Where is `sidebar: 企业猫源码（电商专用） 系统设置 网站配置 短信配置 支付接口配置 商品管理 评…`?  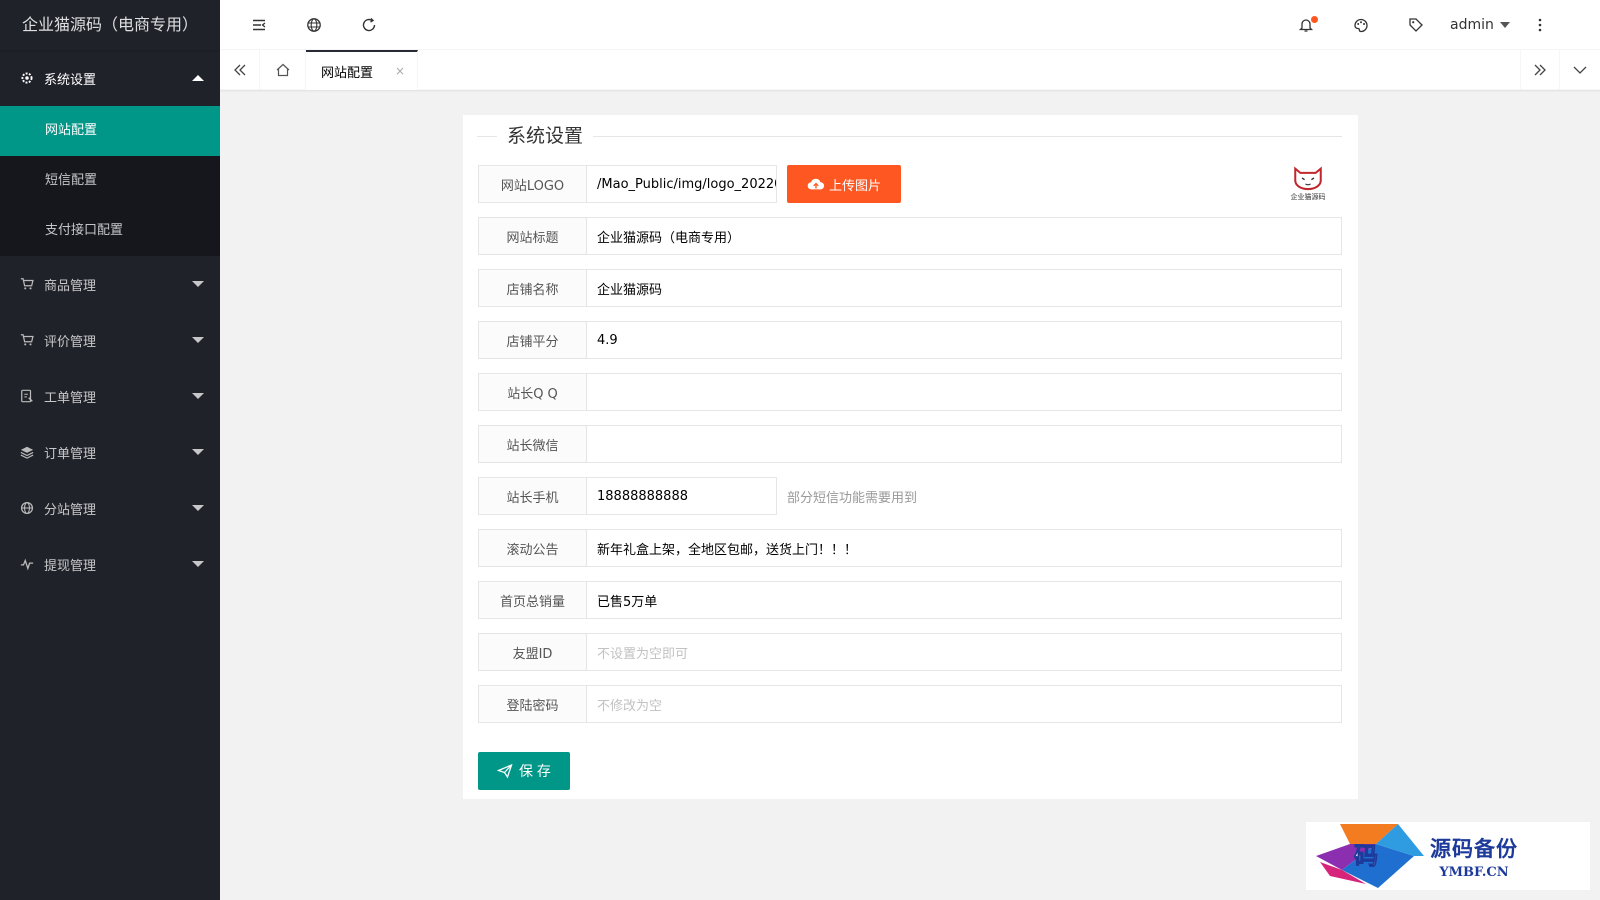 sidebar: 企业猫源码（电商专用） 系统设置 网站配置 短信配置 支付接口配置 商品管理 评… is located at coordinates (110, 450).